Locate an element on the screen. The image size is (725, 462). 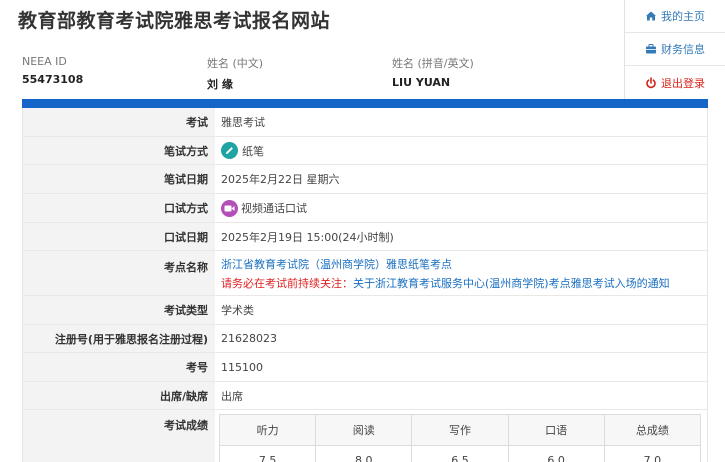
name-cn-value: 刘 缘 is located at coordinates (220, 84).